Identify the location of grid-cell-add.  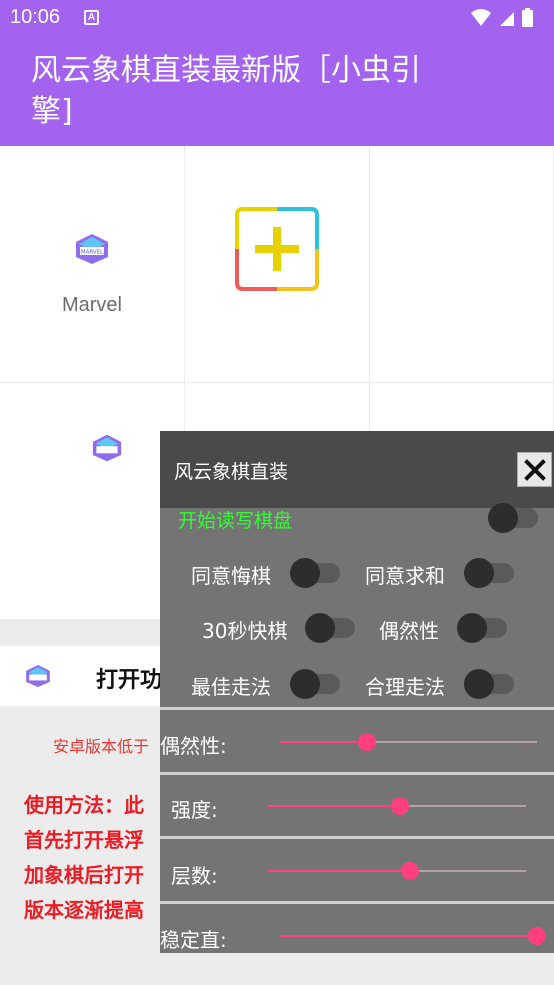
(277, 264).